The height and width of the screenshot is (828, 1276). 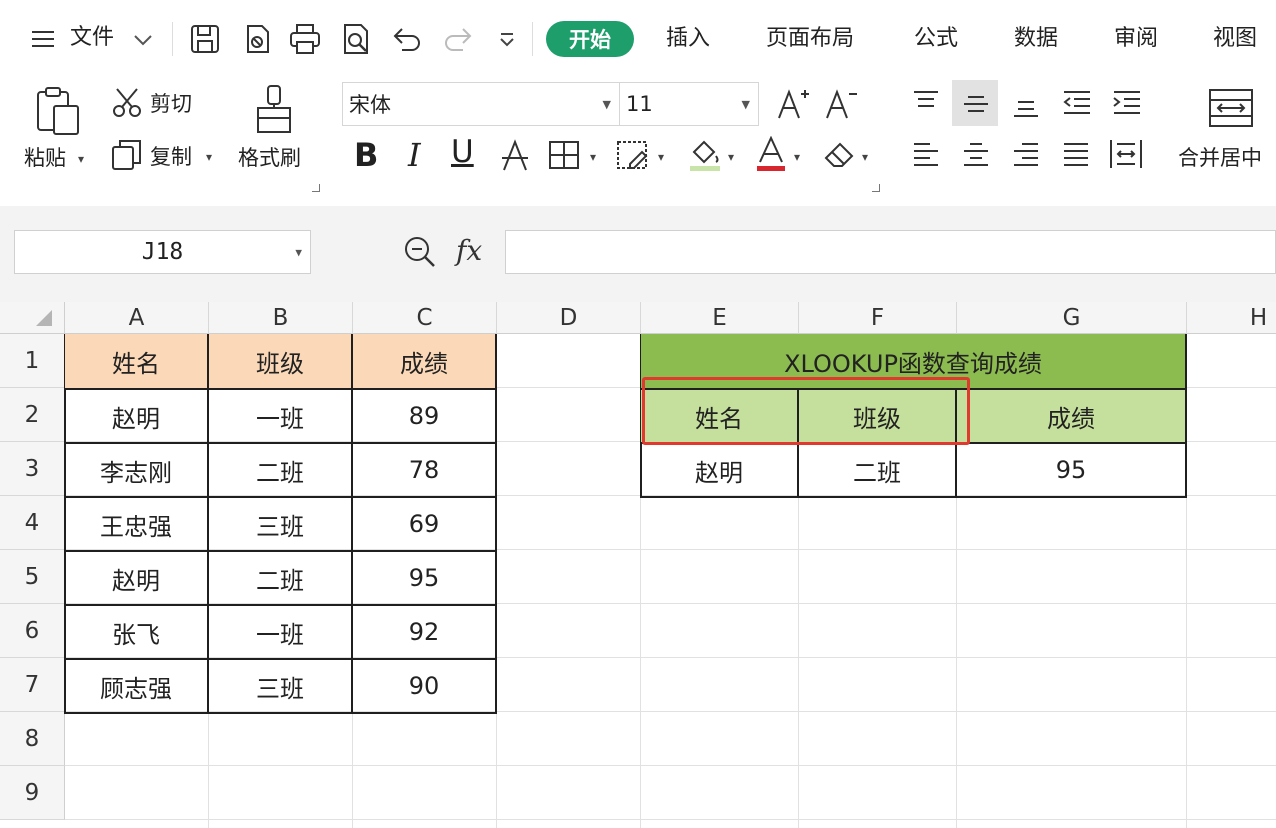 I want to click on row-header-3: 3, so click(x=32, y=469).